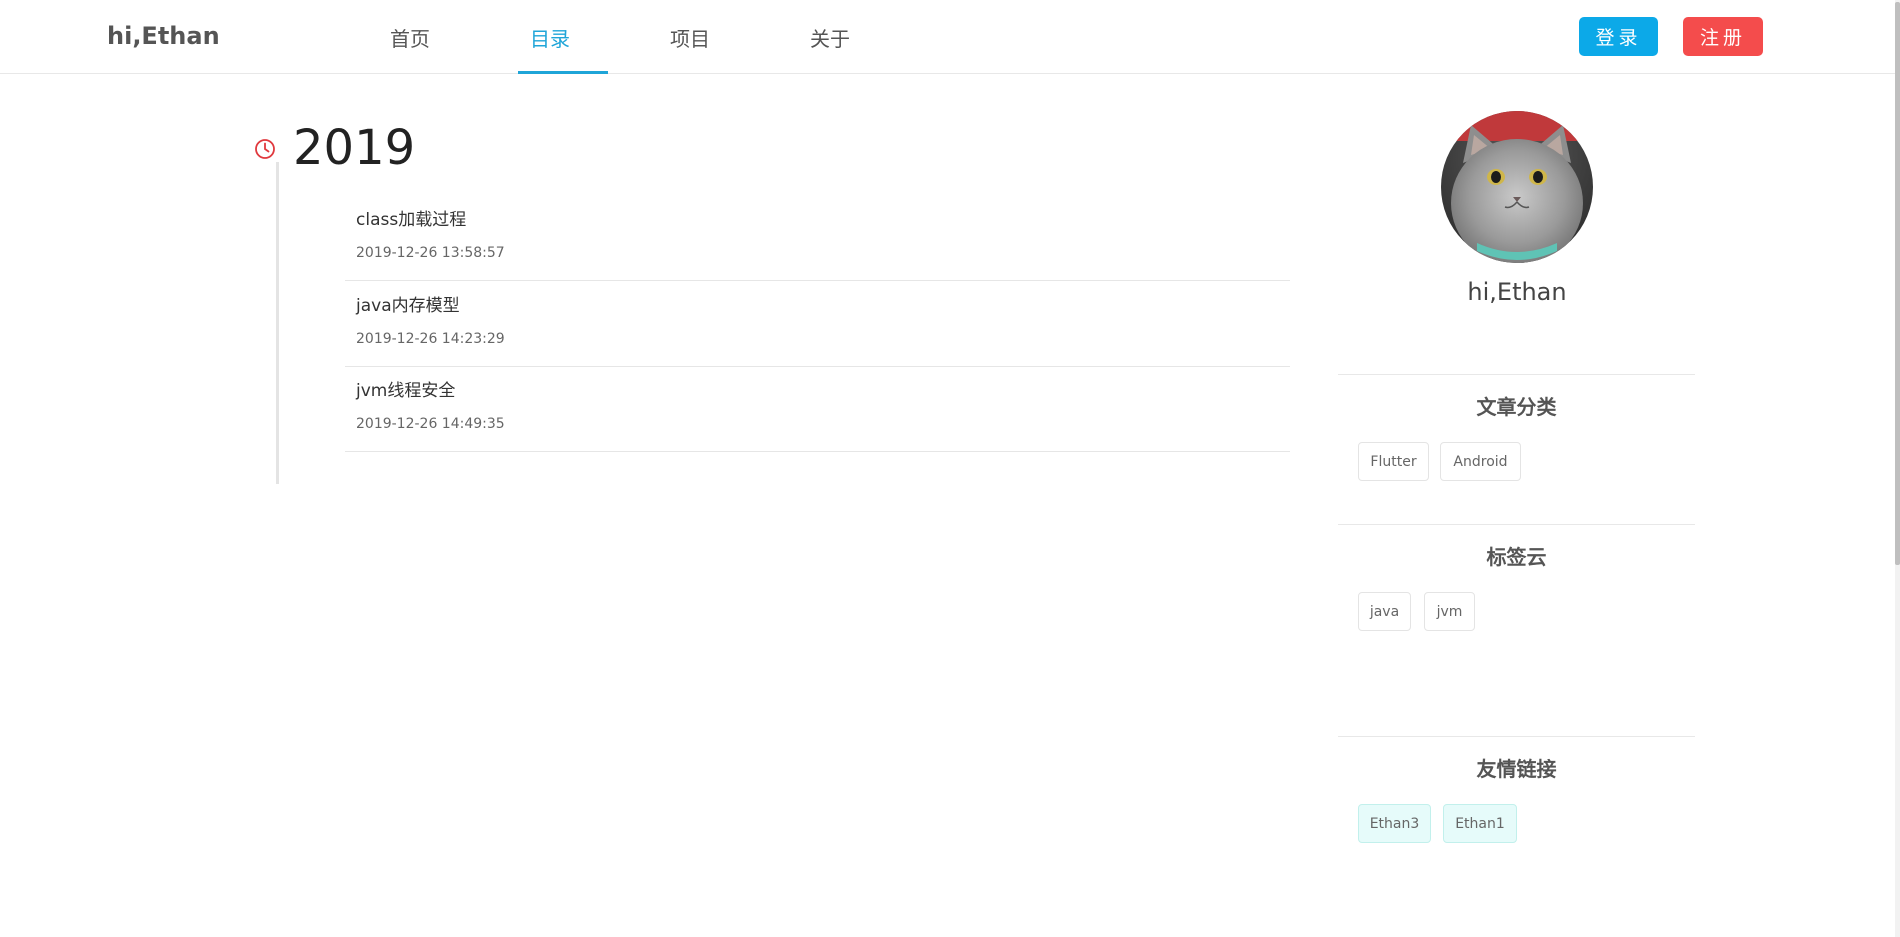  I want to click on scrollbar-thumb, so click(1897, 283).